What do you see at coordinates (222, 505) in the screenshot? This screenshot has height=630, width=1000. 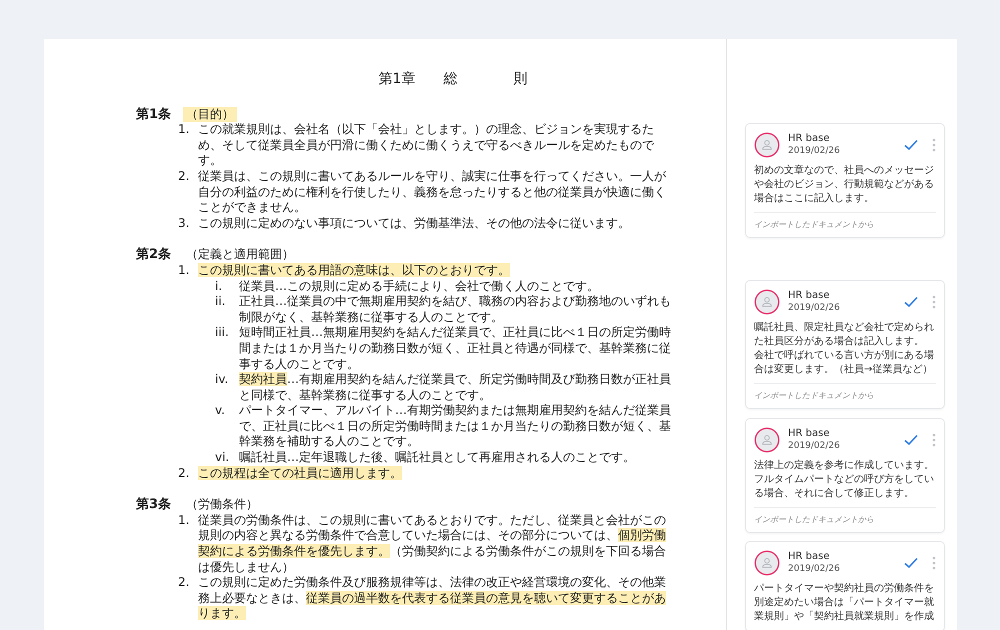 I see `article-heading: （労働条件）` at bounding box center [222, 505].